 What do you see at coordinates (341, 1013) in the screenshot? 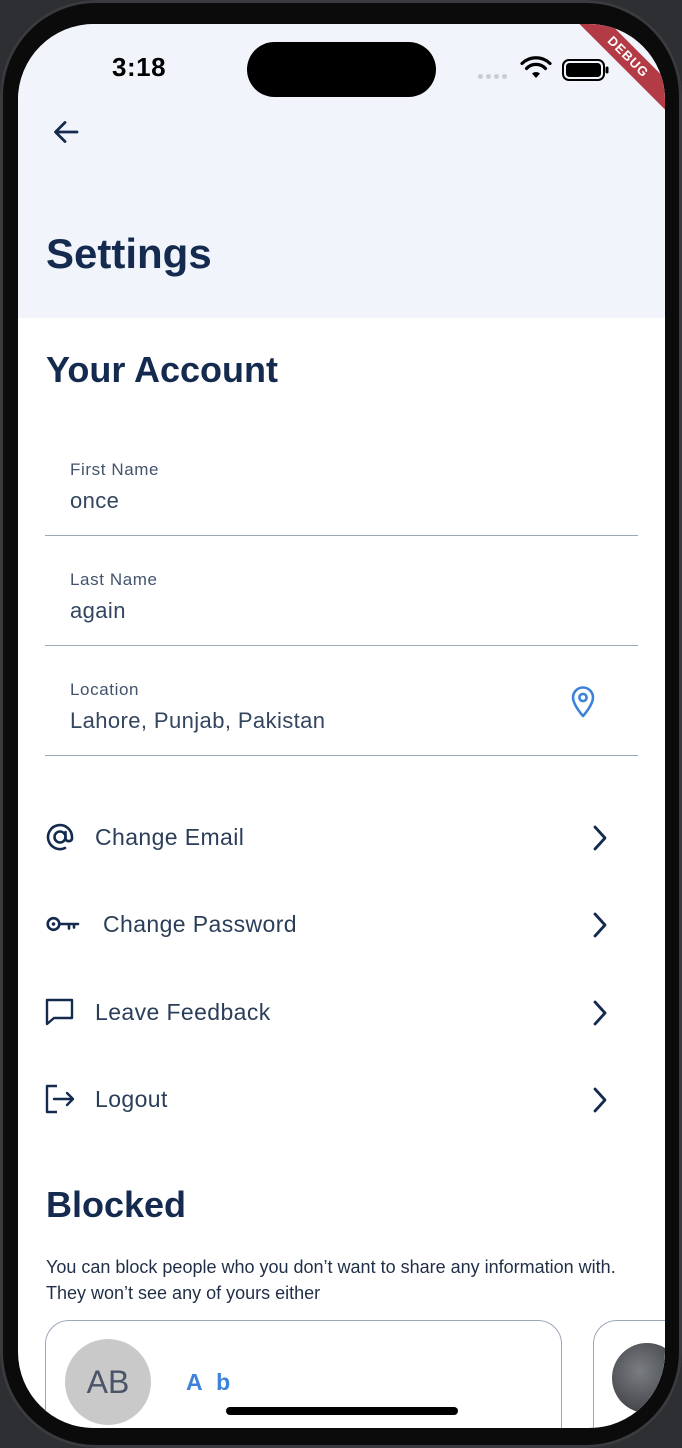
I see `leave-feedback-item: Leave Feedback` at bounding box center [341, 1013].